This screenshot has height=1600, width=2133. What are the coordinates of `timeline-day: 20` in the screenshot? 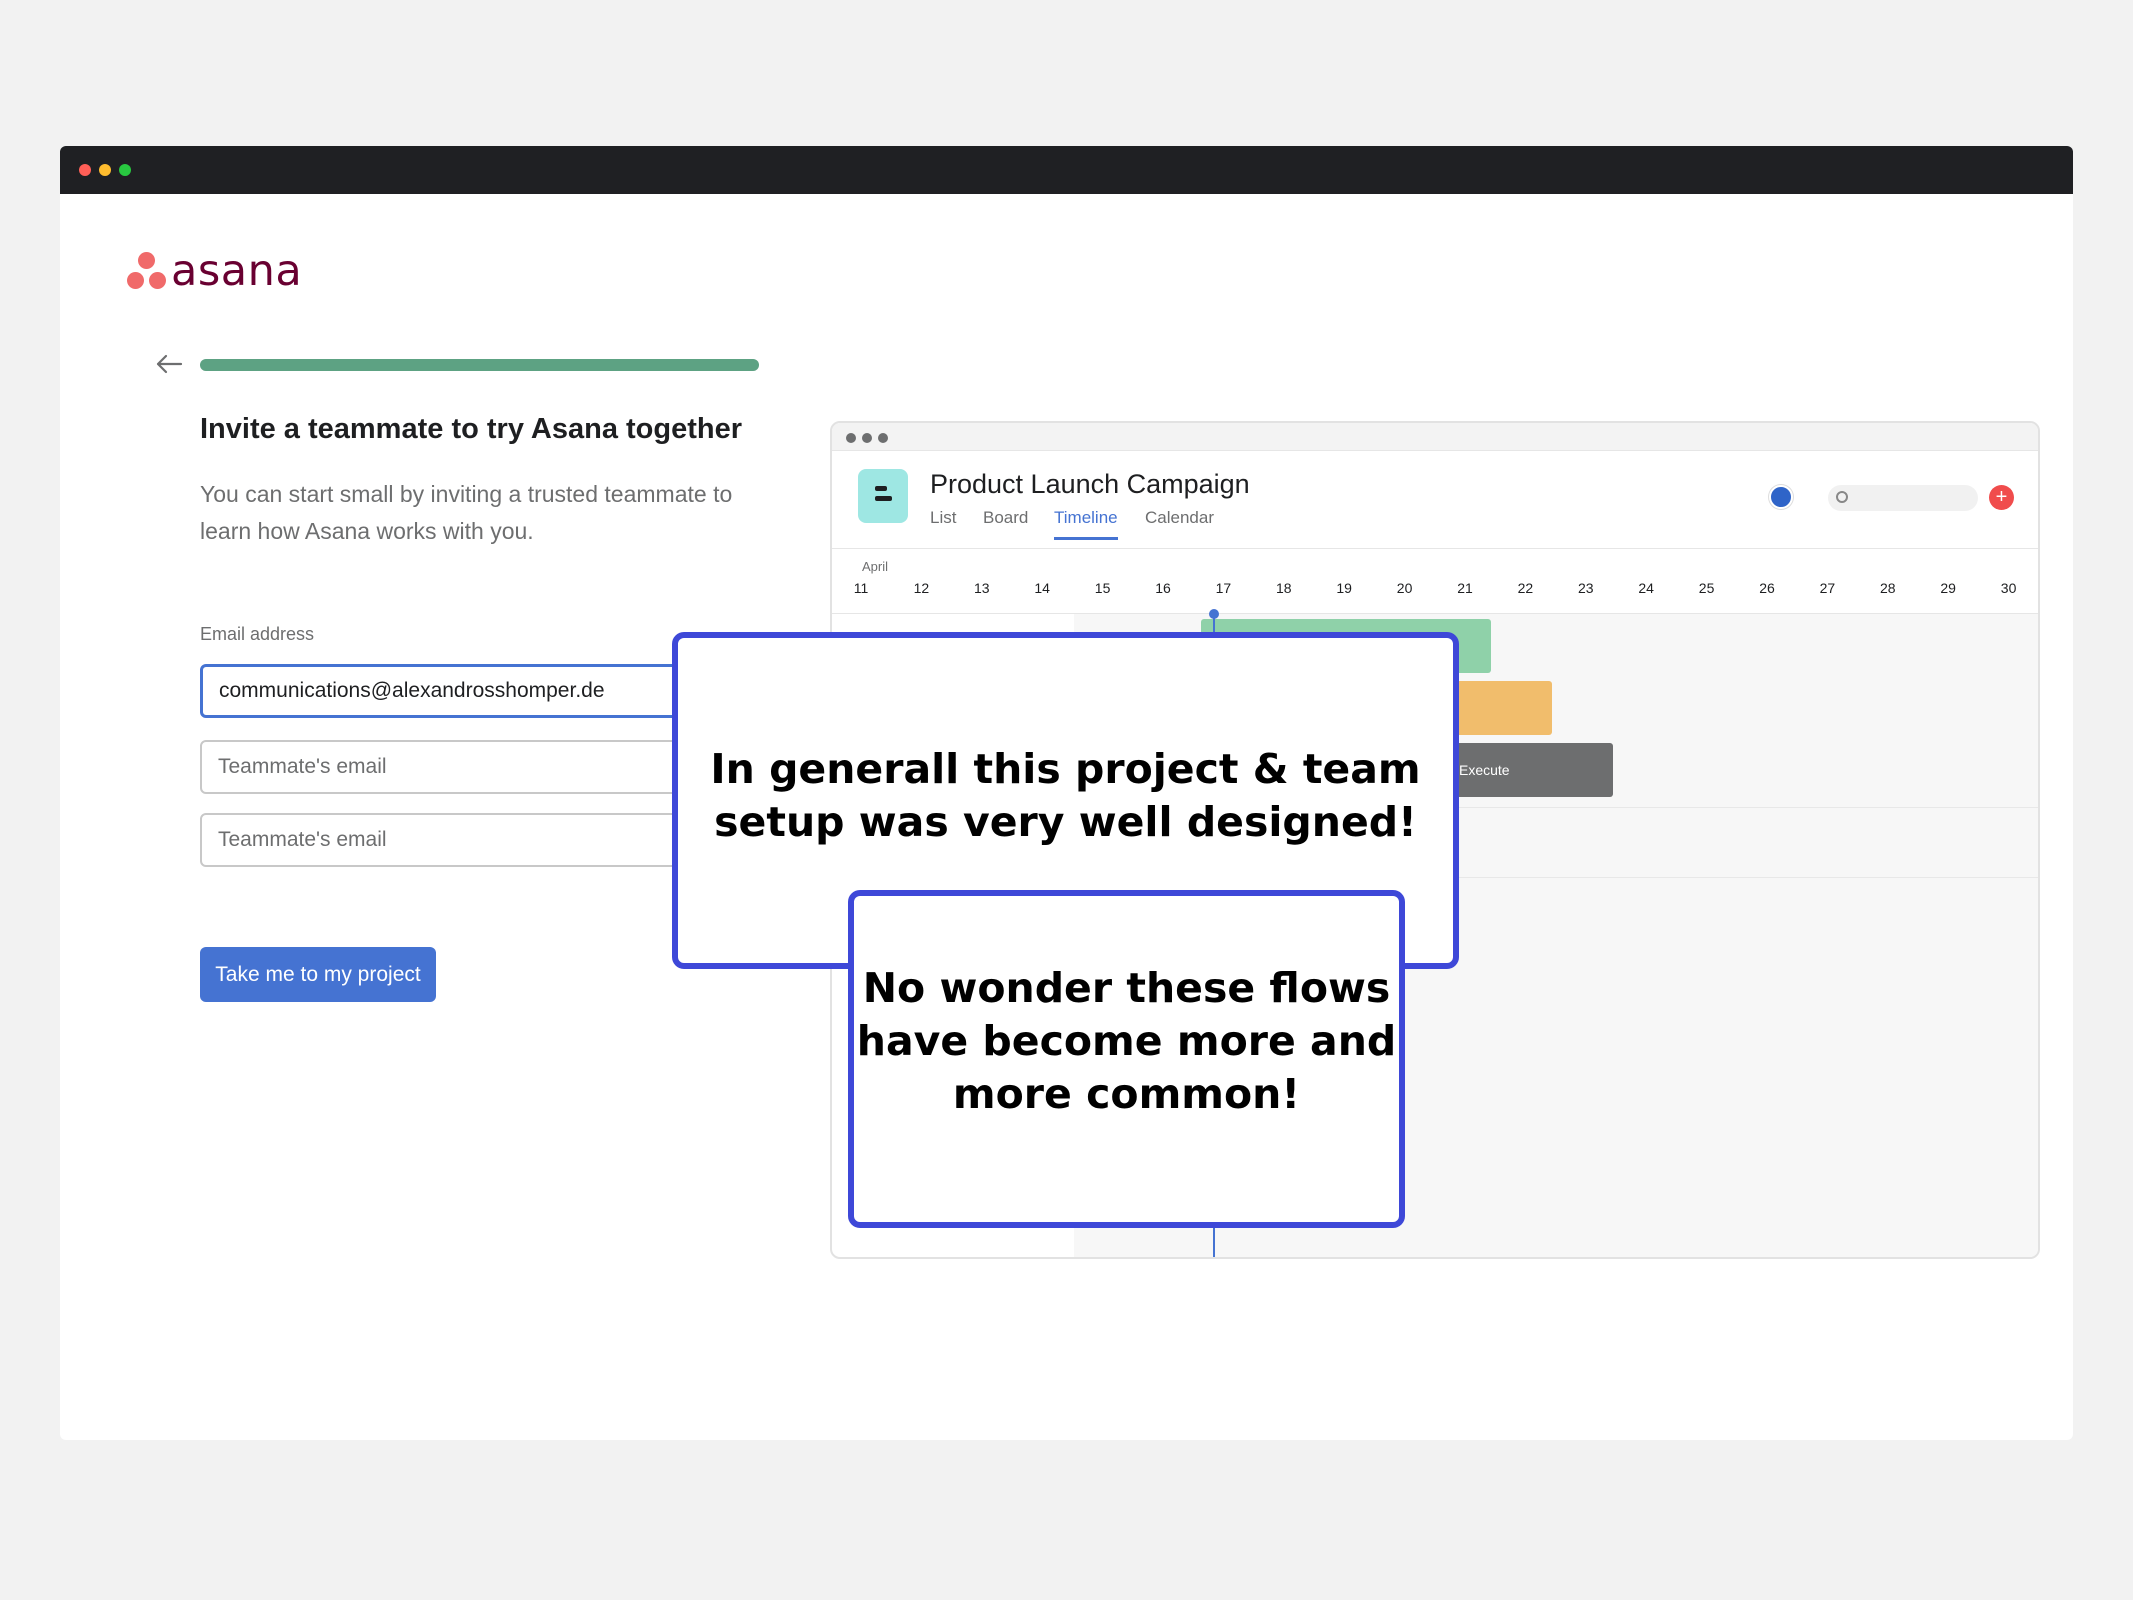 It's located at (1404, 588).